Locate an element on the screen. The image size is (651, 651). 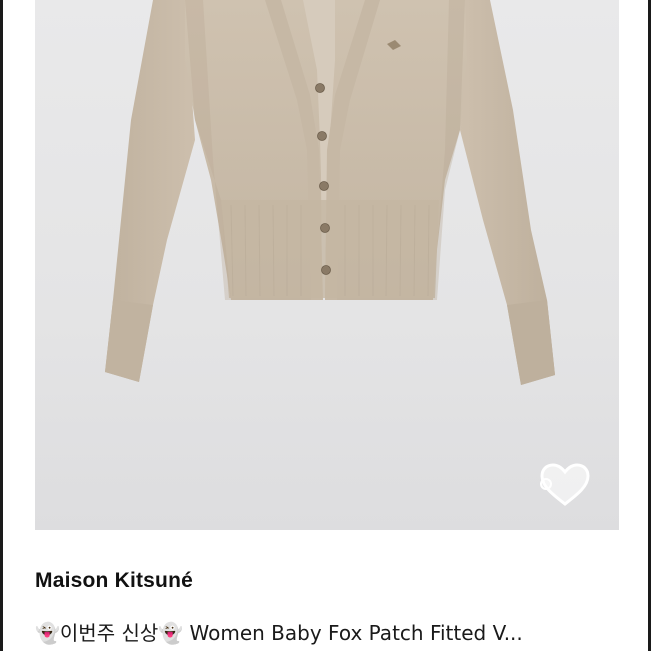
brand-name: Maison Kitsuné is located at coordinates (114, 581).